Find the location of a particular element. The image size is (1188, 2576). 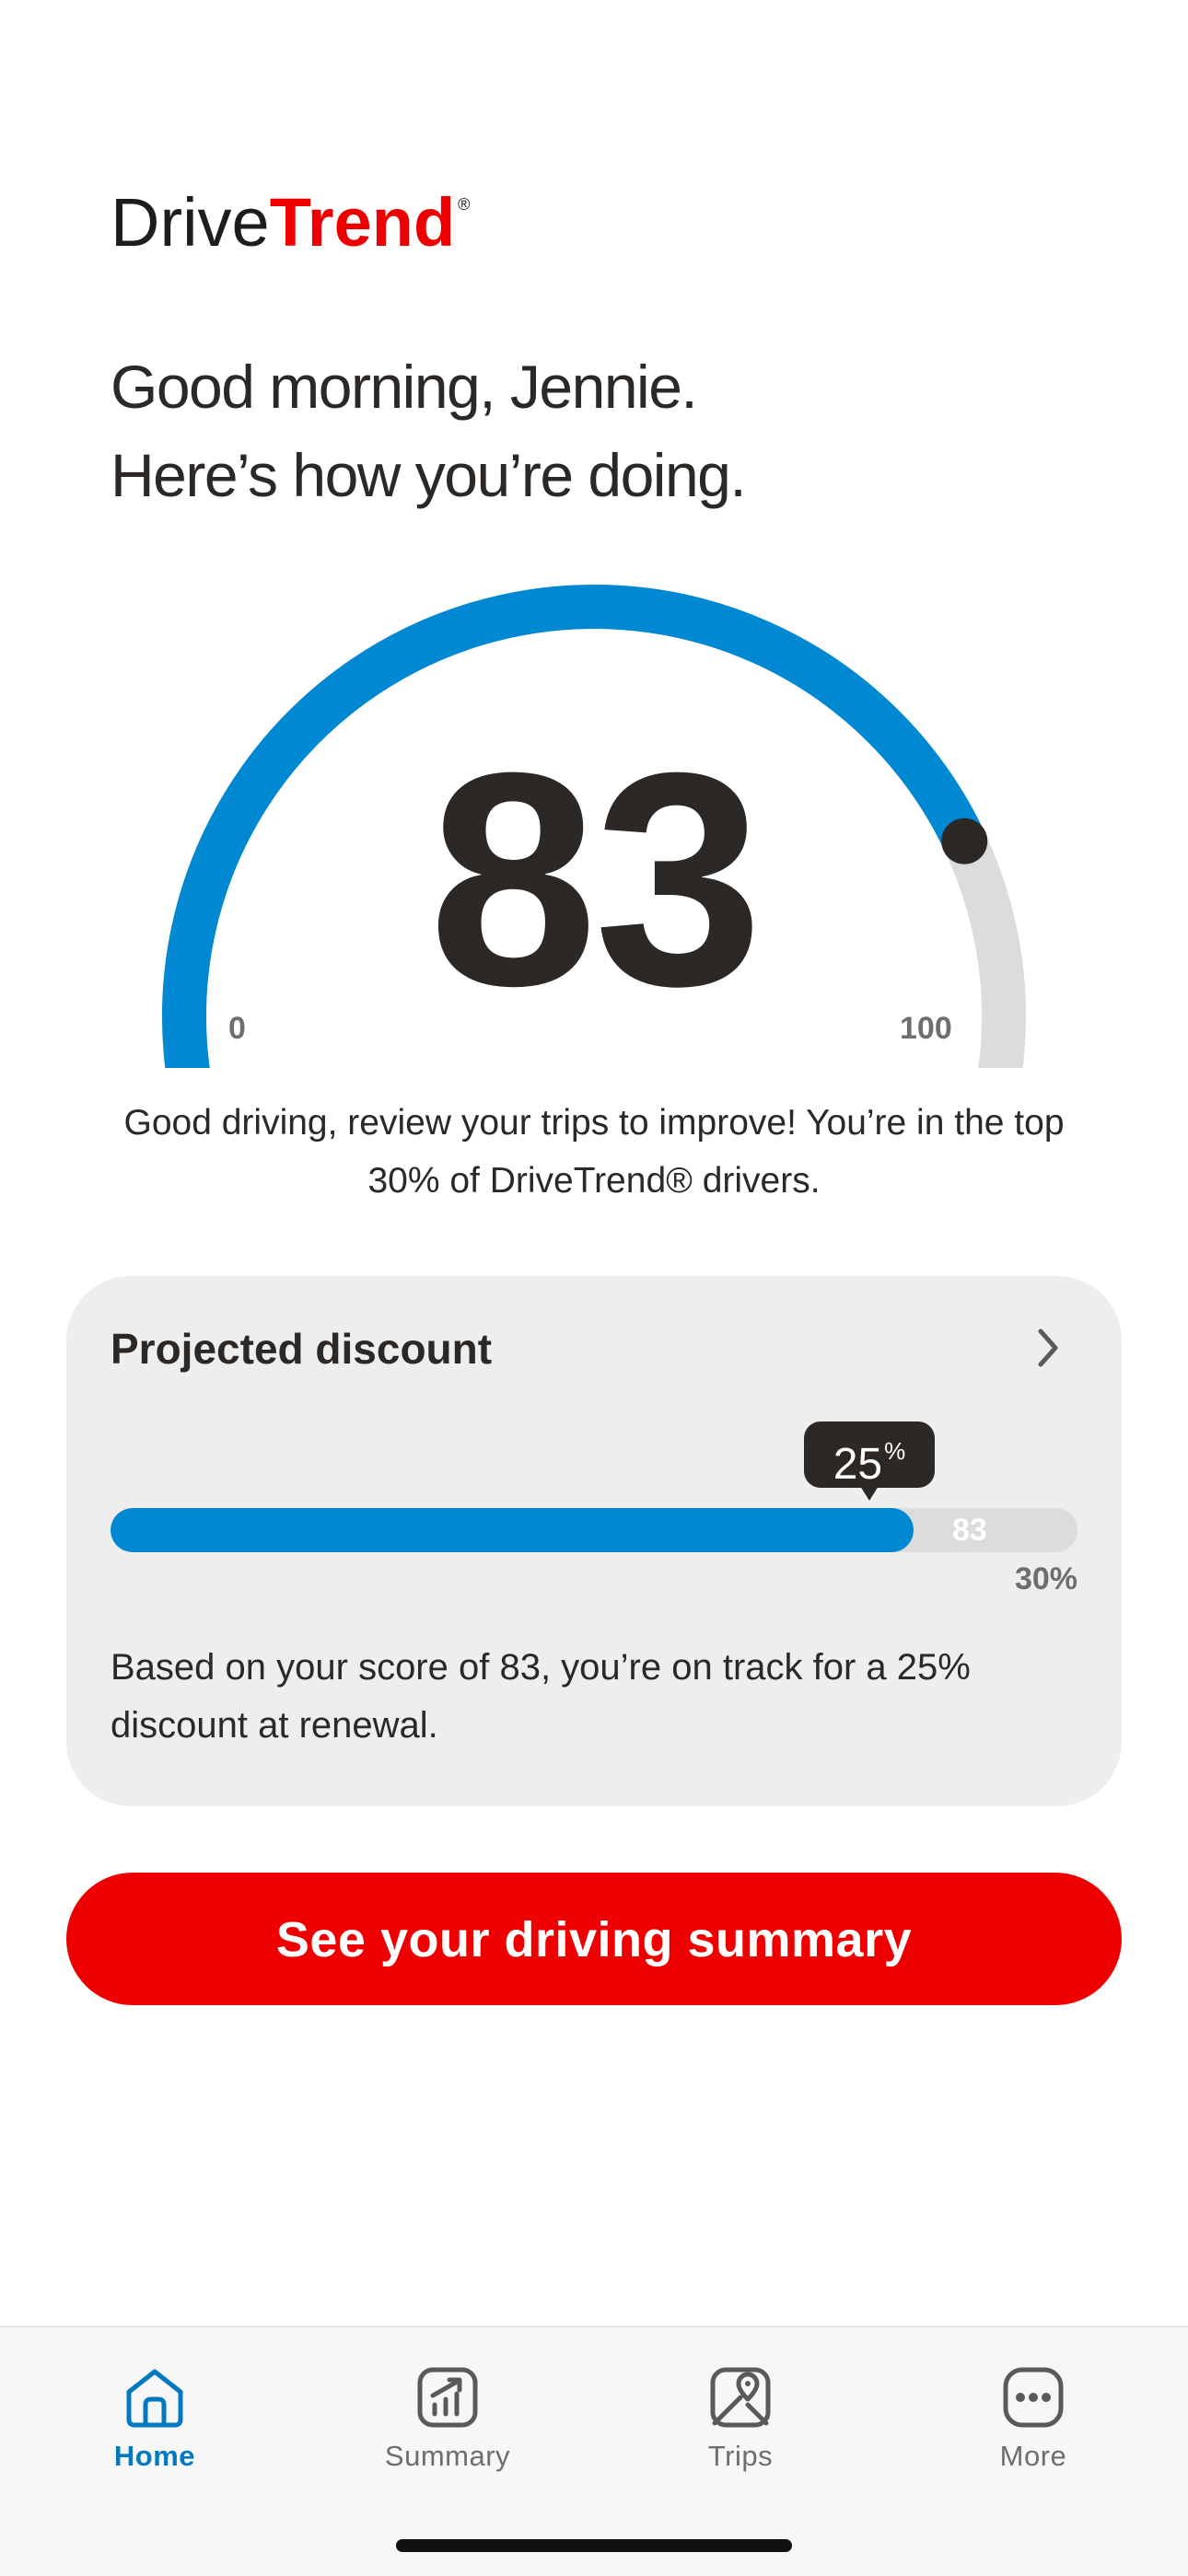

tooltip-value: 25 is located at coordinates (858, 1464).